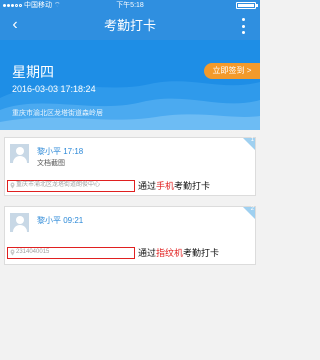 This screenshot has height=360, width=320. Describe the element at coordinates (54, 89) in the screenshot. I see `current-datetime: 2016-03-03 17:18:24` at that location.